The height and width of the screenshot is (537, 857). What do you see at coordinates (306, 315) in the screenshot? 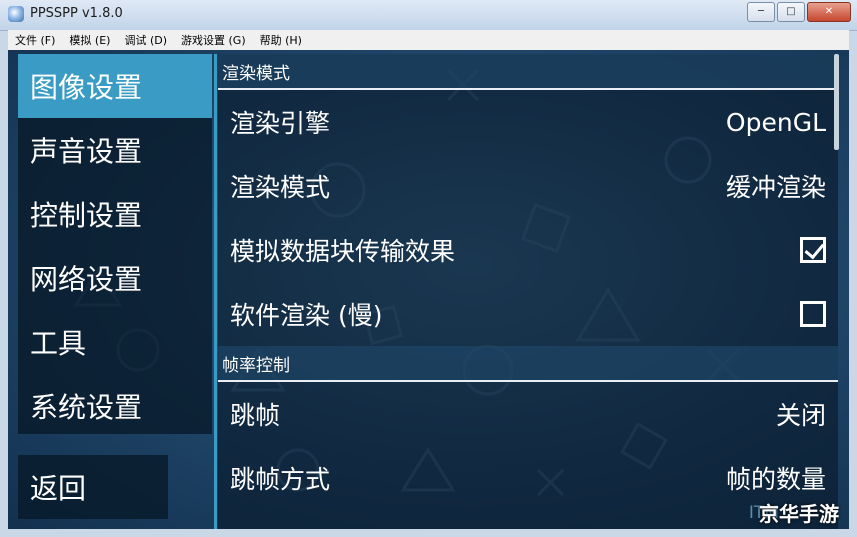
I see `setting-label: 软件渲染 (慢)` at bounding box center [306, 315].